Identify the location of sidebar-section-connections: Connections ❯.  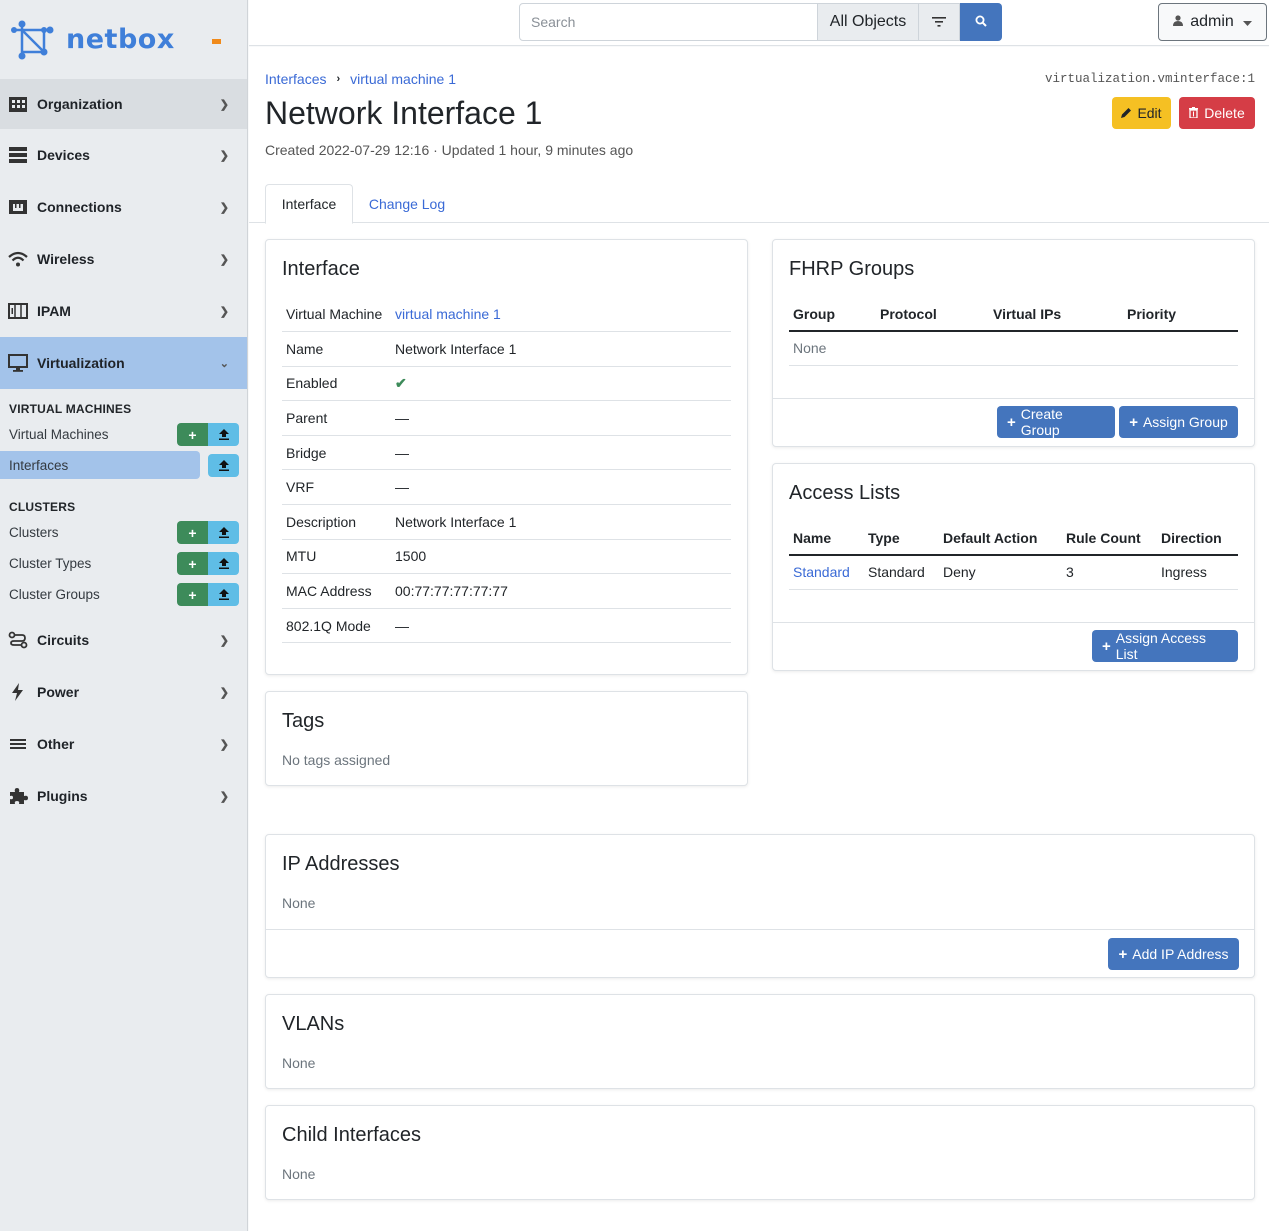
(123, 207).